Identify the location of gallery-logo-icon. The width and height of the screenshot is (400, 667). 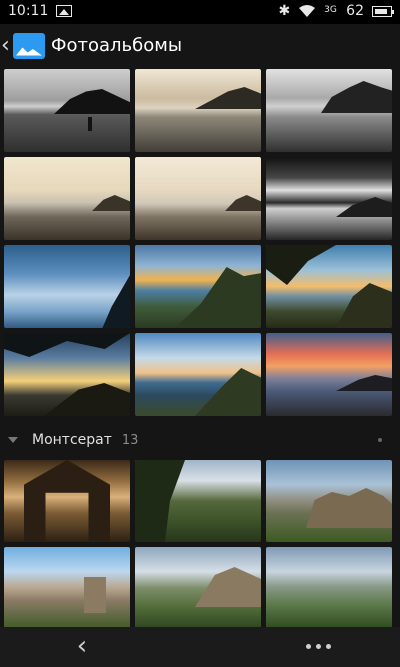
(29, 45).